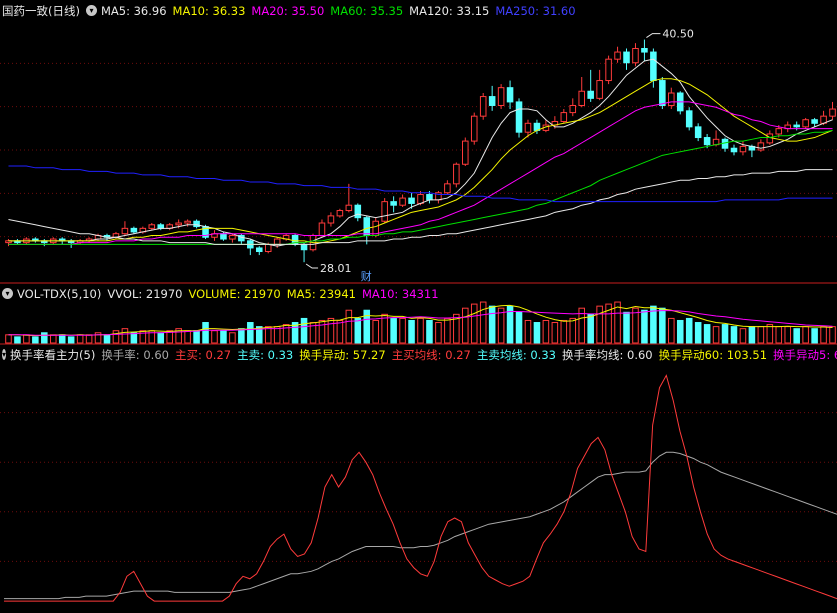 The image size is (837, 613). Describe the element at coordinates (312, 266) in the screenshot. I see `low-marker` at that location.